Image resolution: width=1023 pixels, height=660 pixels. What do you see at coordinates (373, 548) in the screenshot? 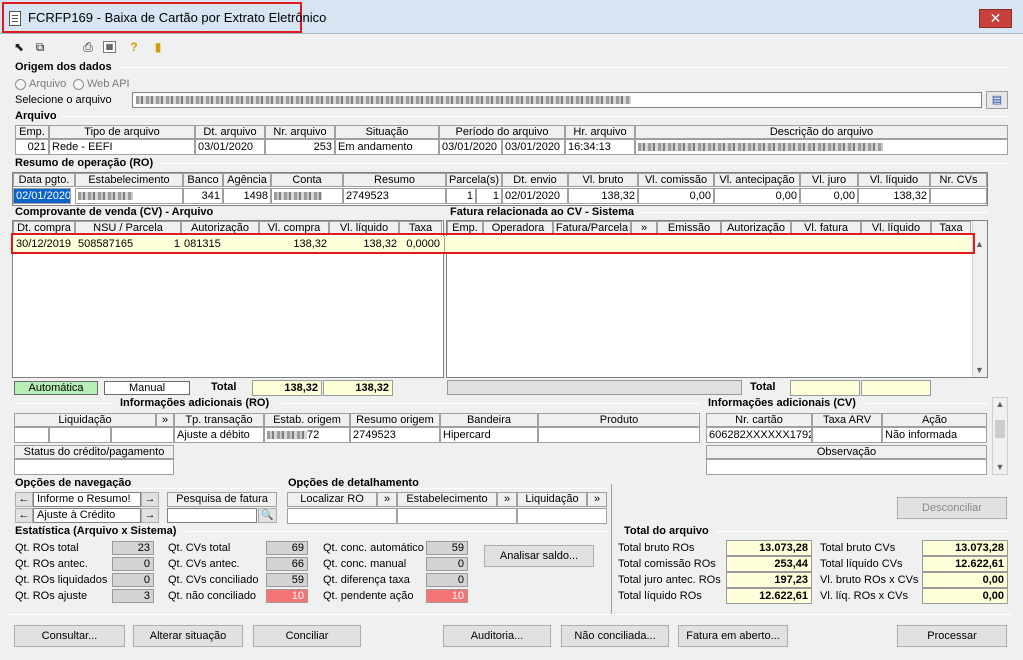
I see `stat-label: Qt. conc. automático` at bounding box center [373, 548].